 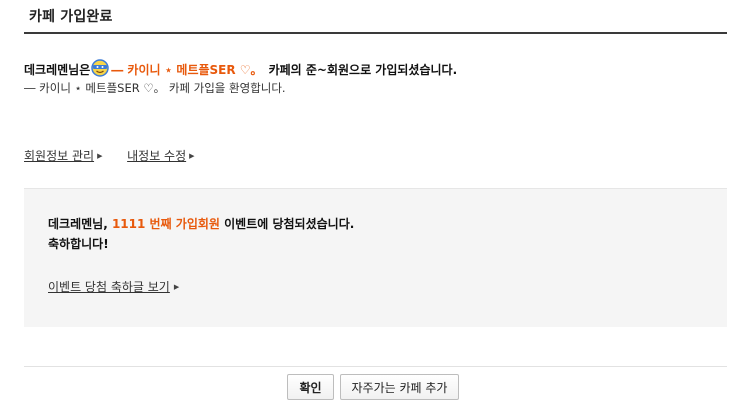 I want to click on event-message: 데크레멘님, 1111 번째 가입회원 이벤트에 당첨되셨습니다., so click(x=201, y=223).